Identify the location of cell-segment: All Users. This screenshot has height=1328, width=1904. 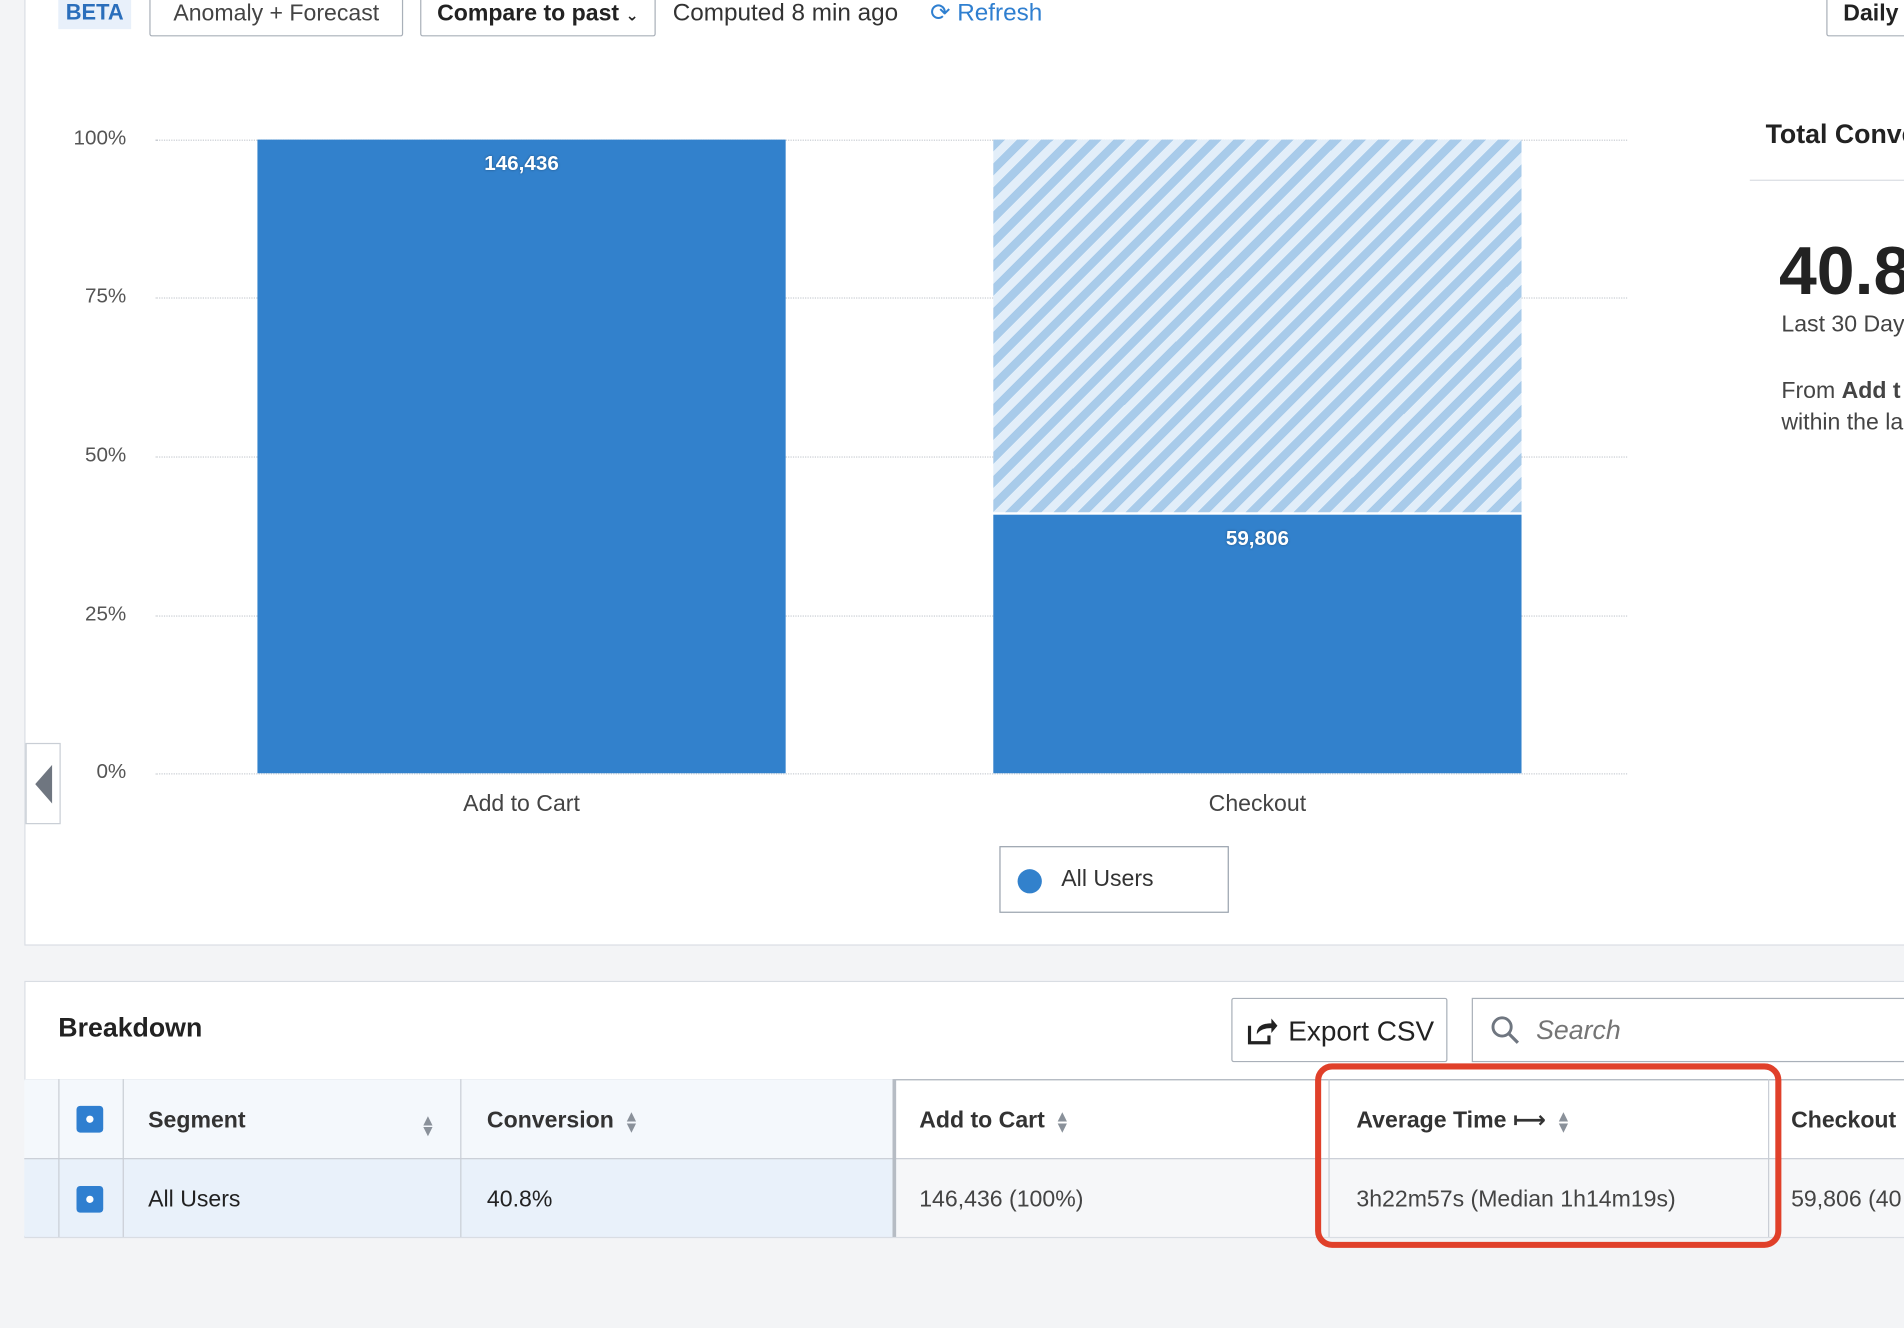
(194, 1200).